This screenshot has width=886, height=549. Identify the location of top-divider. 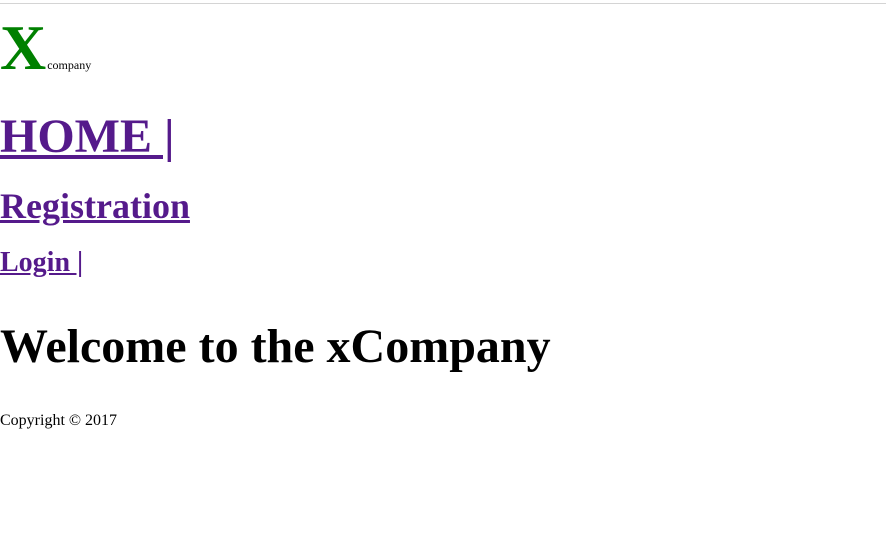
(443, 3).